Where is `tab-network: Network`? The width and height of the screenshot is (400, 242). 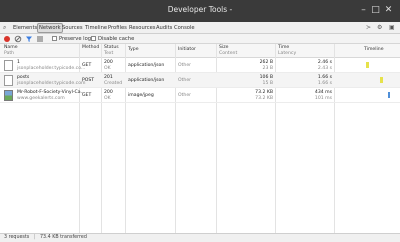 tab-network: Network is located at coordinates (50, 28).